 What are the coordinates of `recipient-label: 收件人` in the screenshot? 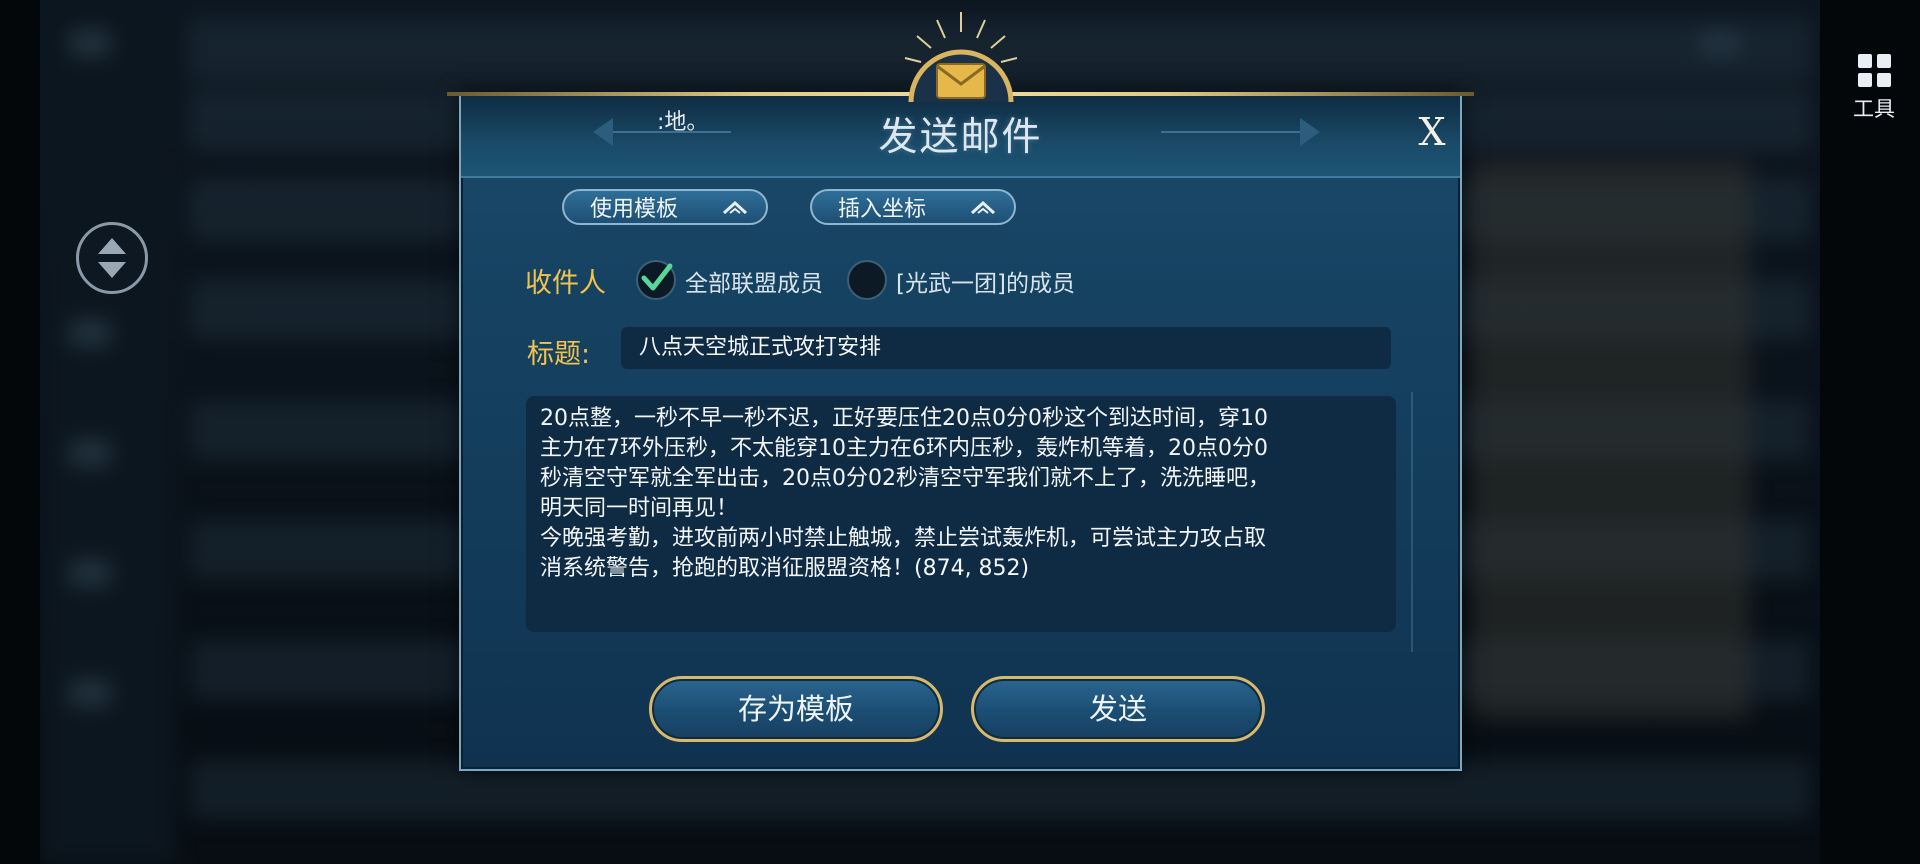 It's located at (565, 283).